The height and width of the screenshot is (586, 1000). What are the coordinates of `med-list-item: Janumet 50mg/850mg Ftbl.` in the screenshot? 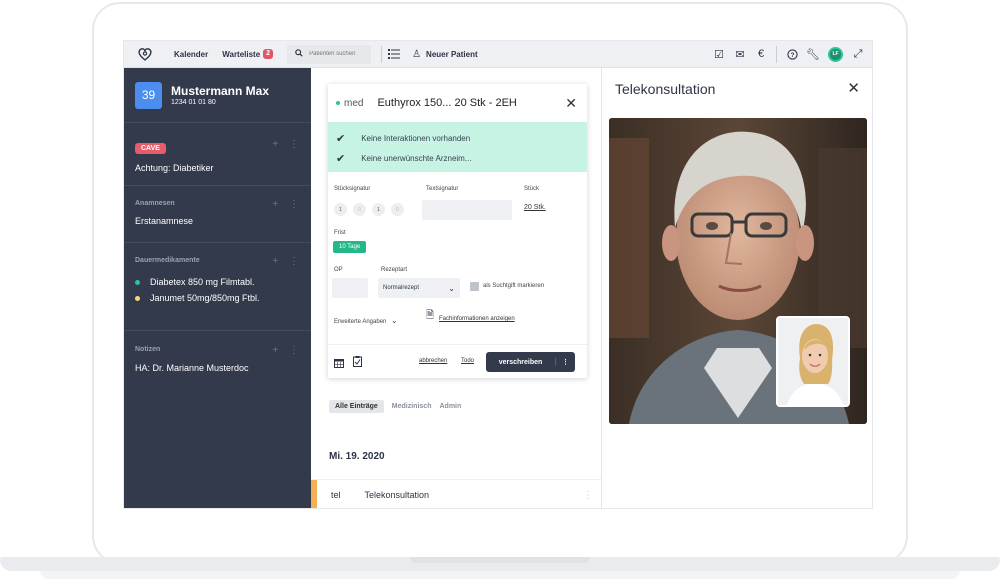 It's located at (217, 298).